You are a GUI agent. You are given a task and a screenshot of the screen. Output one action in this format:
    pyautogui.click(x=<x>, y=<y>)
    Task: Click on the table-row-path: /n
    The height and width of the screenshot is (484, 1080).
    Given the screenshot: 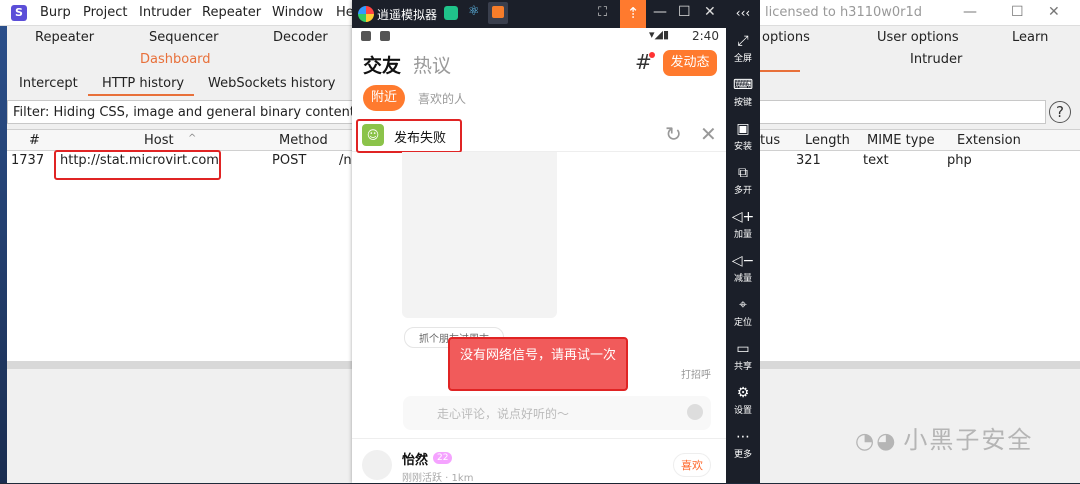 What is the action you would take?
    pyautogui.click(x=345, y=160)
    